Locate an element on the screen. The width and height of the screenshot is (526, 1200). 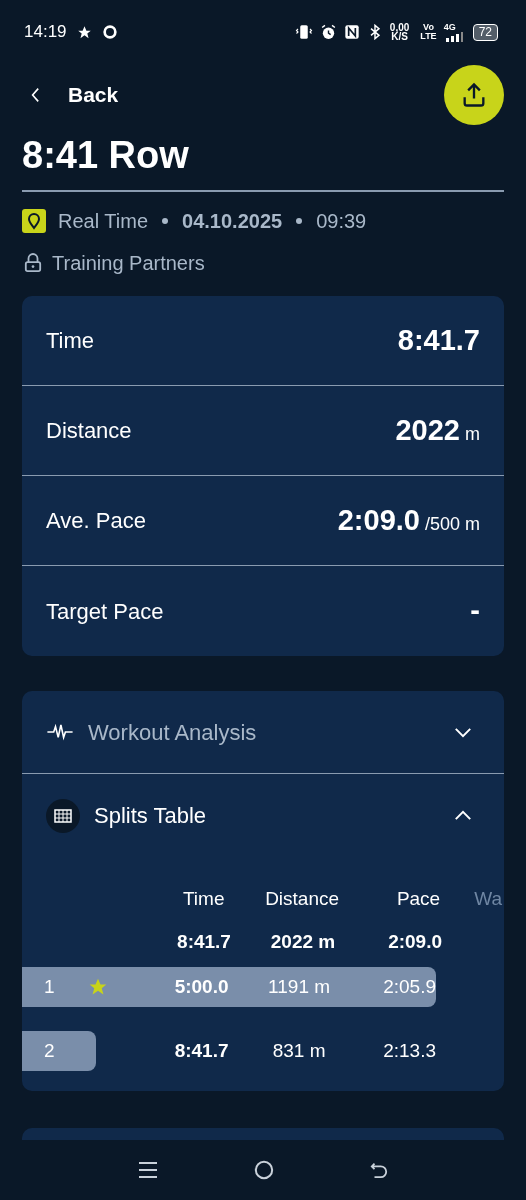
section-header: Splits Table is located at coordinates (263, 815).